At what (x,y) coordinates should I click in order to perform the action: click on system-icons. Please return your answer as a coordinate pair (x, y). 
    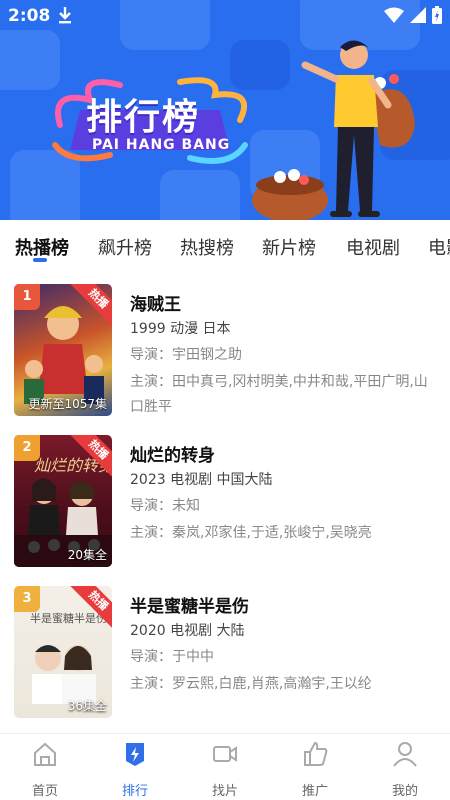
    Looking at the image, I should click on (413, 15).